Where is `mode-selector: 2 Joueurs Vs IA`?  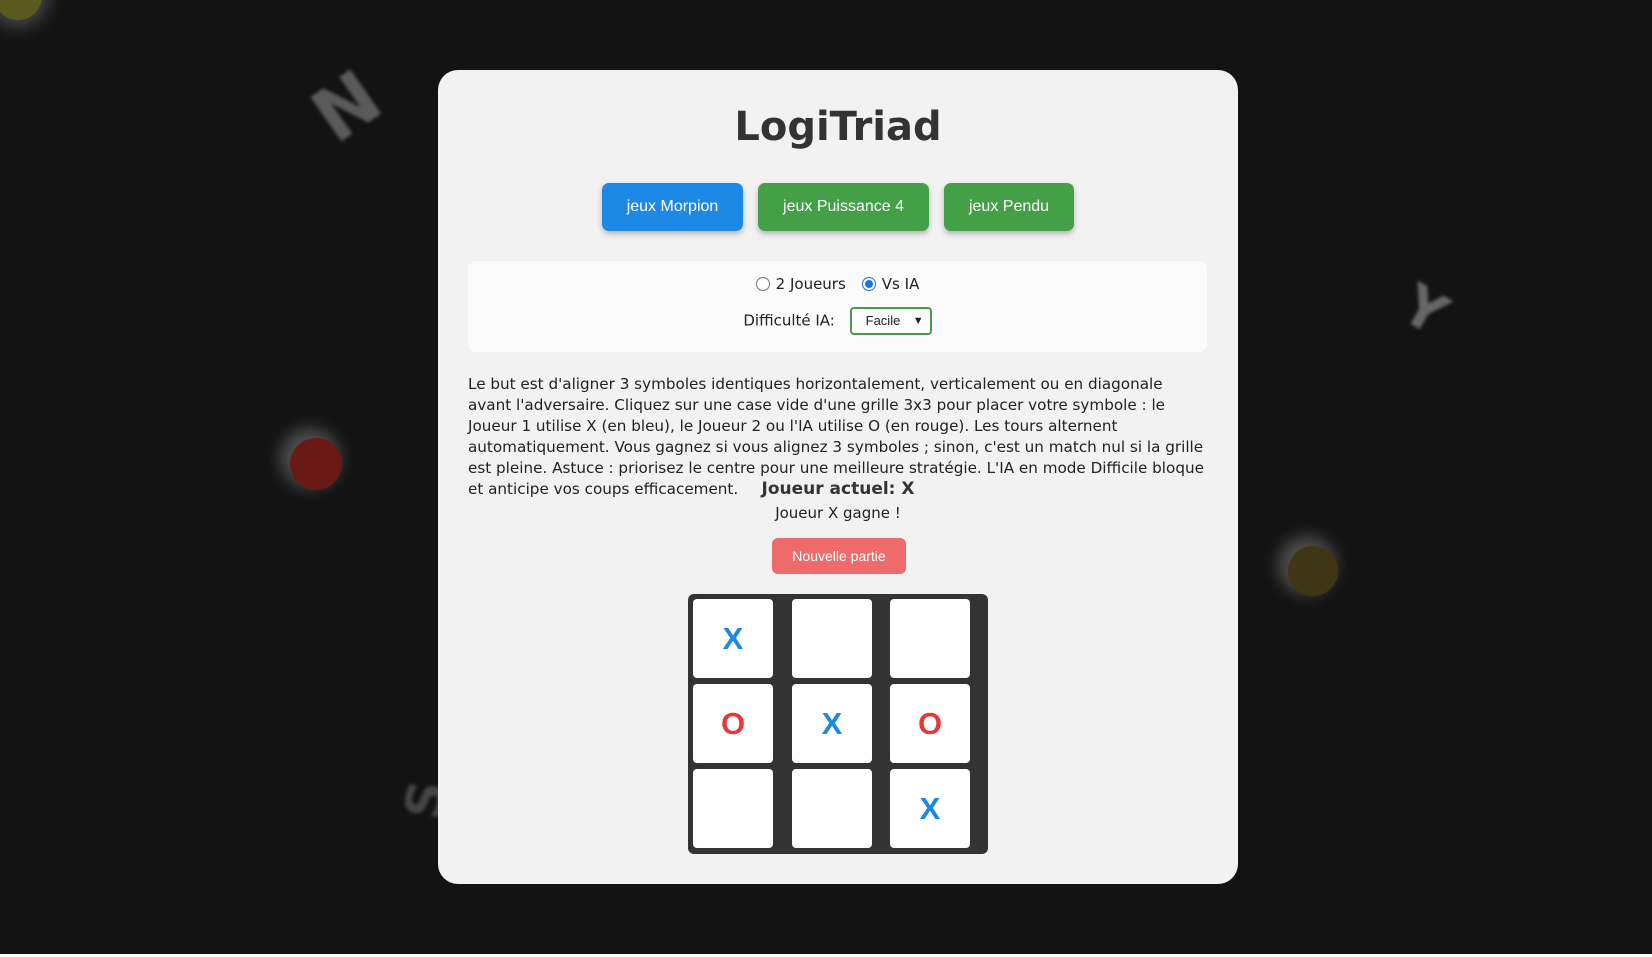 mode-selector: 2 Joueurs Vs IA is located at coordinates (837, 284).